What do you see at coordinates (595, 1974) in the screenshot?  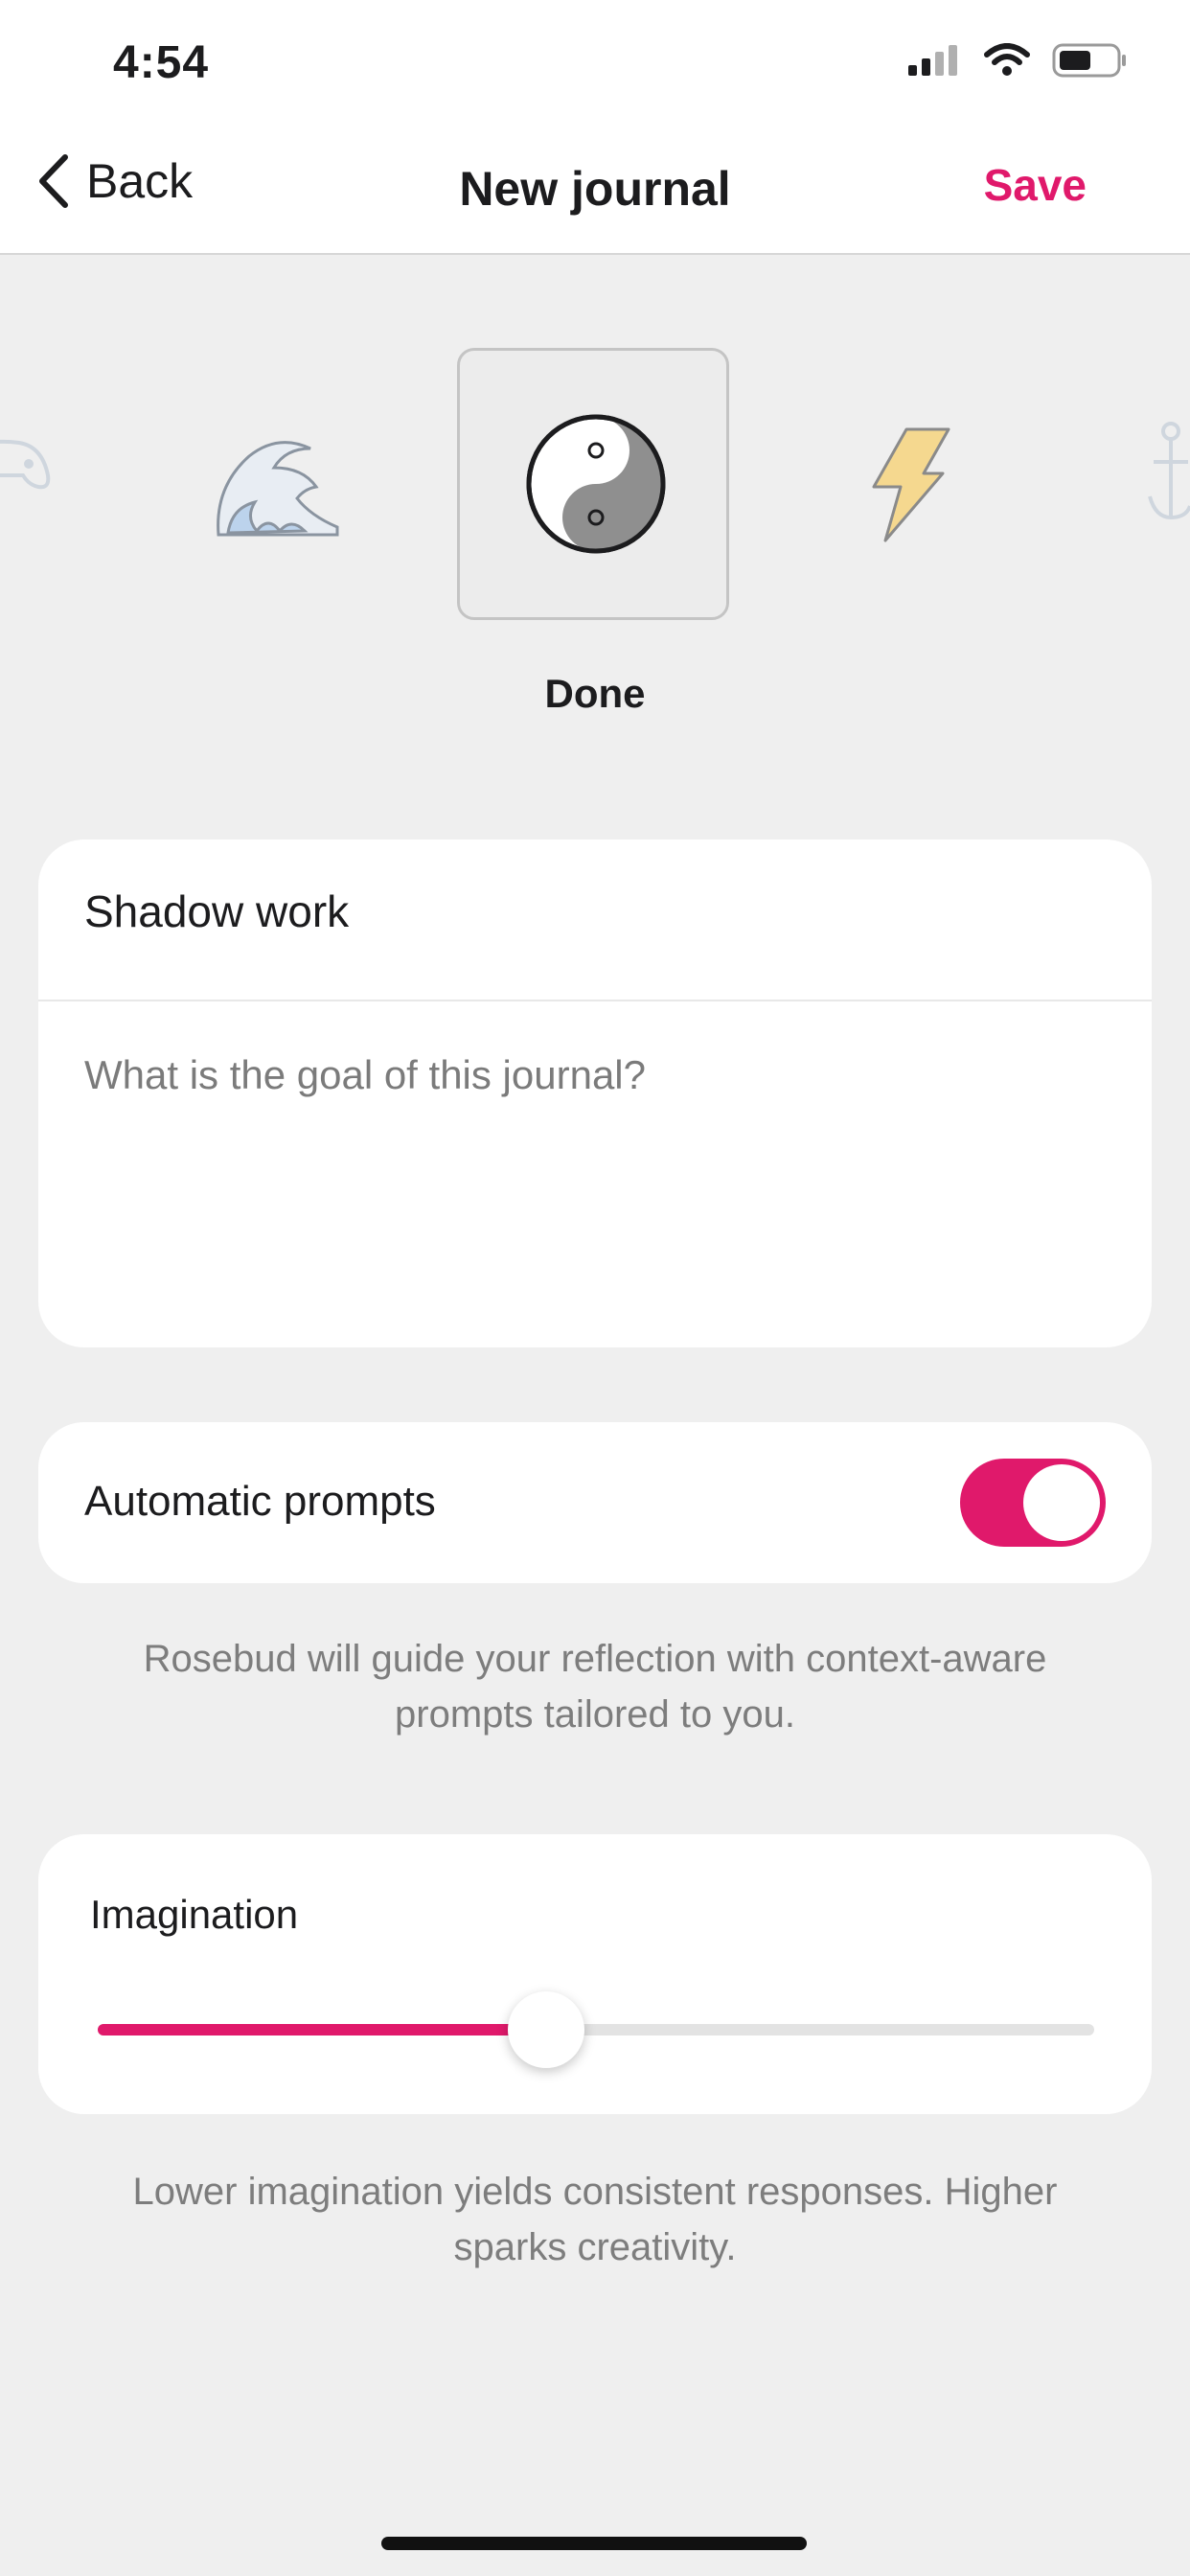 I see `imagination-card: Imagination` at bounding box center [595, 1974].